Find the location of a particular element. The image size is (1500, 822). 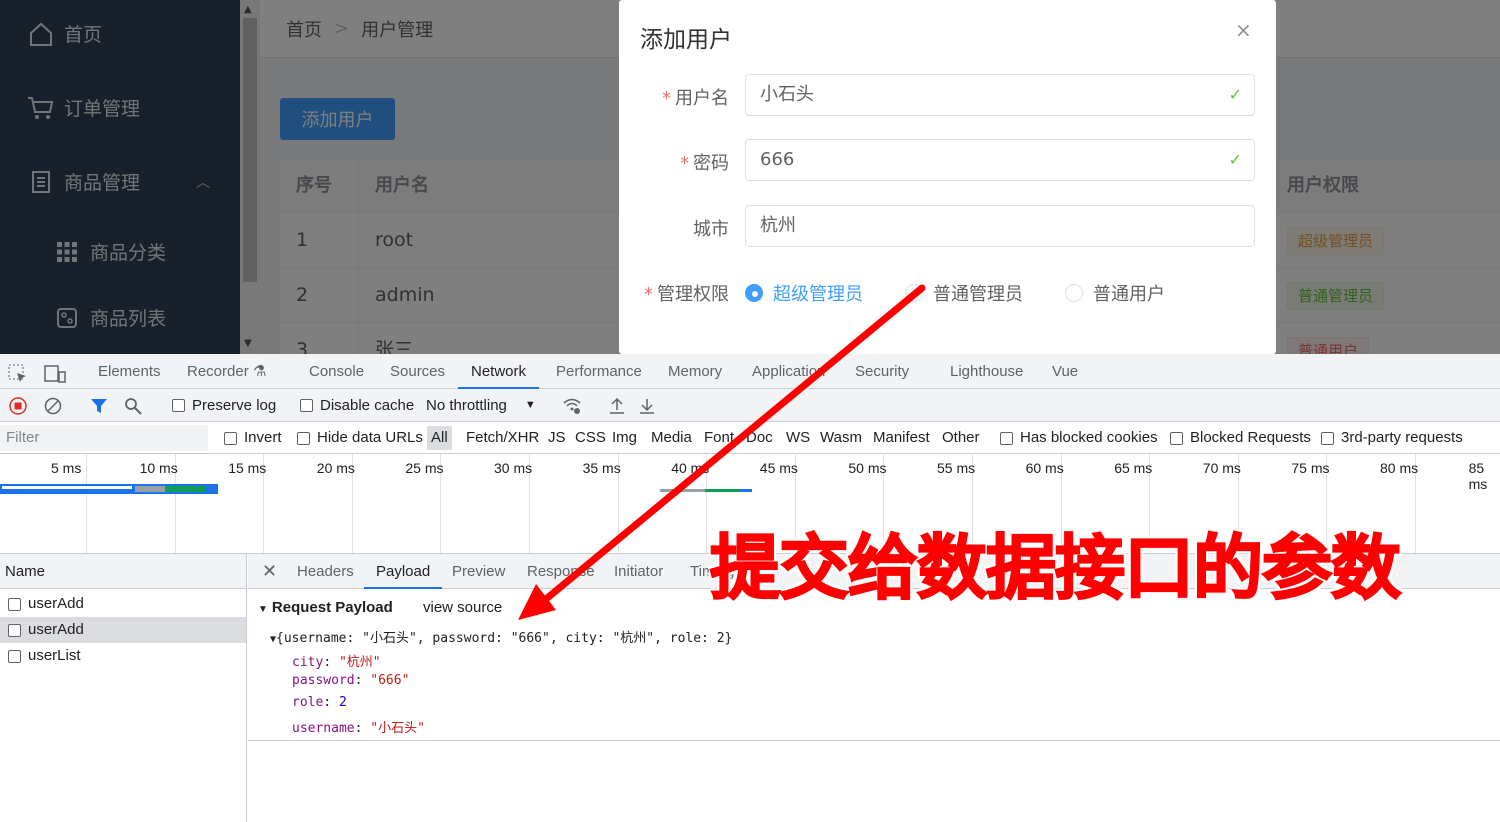

filter-type-other: Other is located at coordinates (961, 438).